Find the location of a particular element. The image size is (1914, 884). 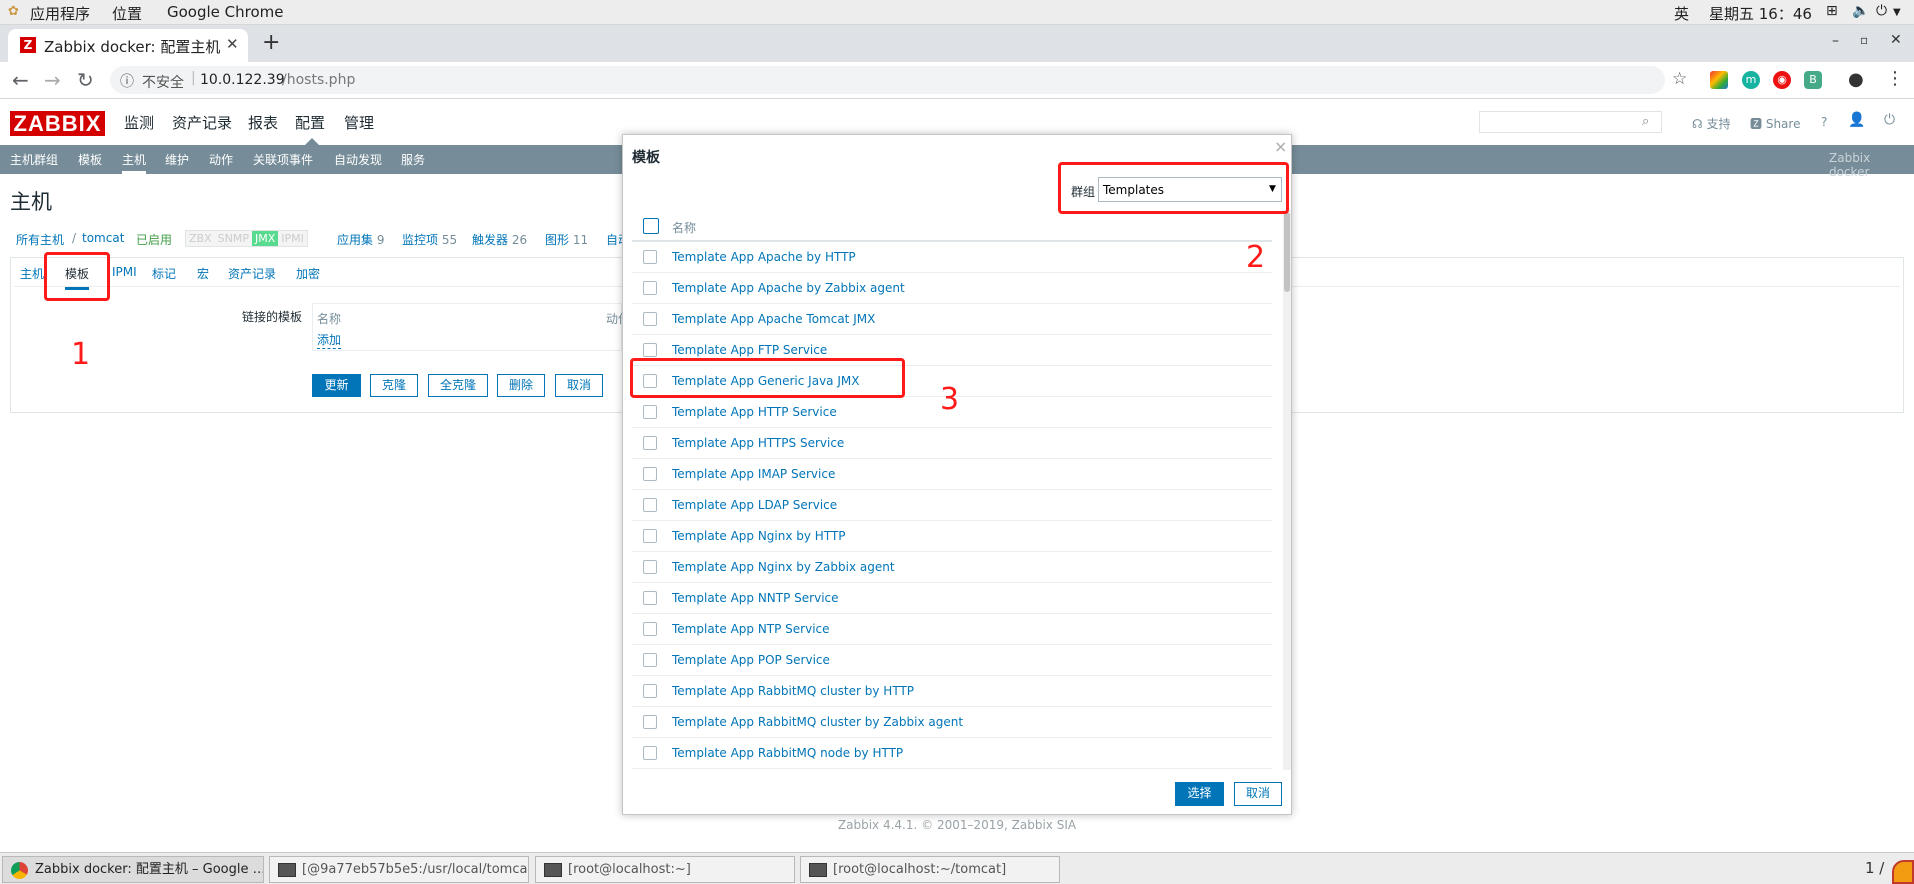

global-search-input: ⌕ is located at coordinates (1570, 122).